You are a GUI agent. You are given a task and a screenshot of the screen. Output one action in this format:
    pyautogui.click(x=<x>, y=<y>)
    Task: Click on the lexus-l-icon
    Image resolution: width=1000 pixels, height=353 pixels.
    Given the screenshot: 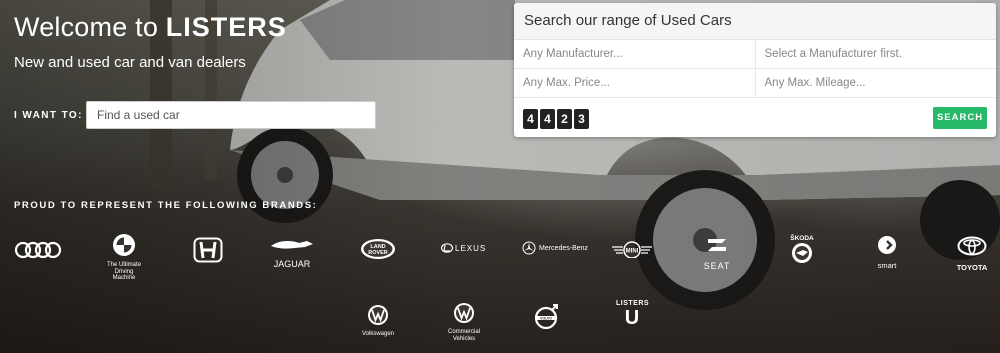 What is the action you would take?
    pyautogui.click(x=447, y=248)
    